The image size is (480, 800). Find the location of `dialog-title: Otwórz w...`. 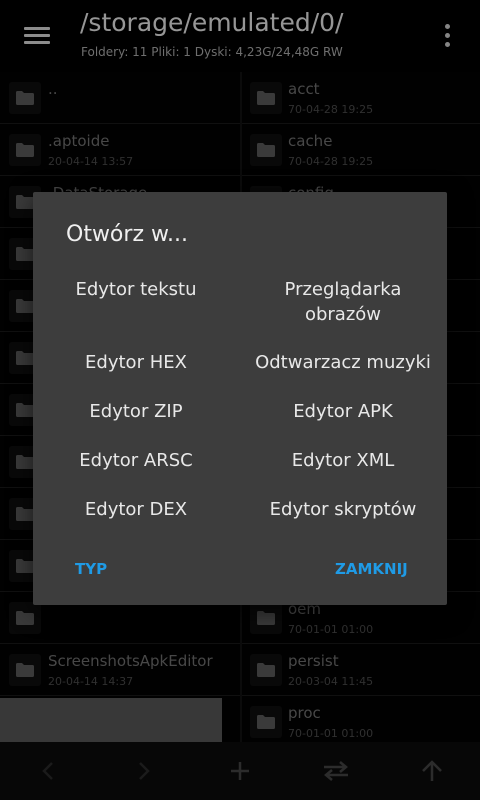

dialog-title: Otwórz w... is located at coordinates (127, 234).